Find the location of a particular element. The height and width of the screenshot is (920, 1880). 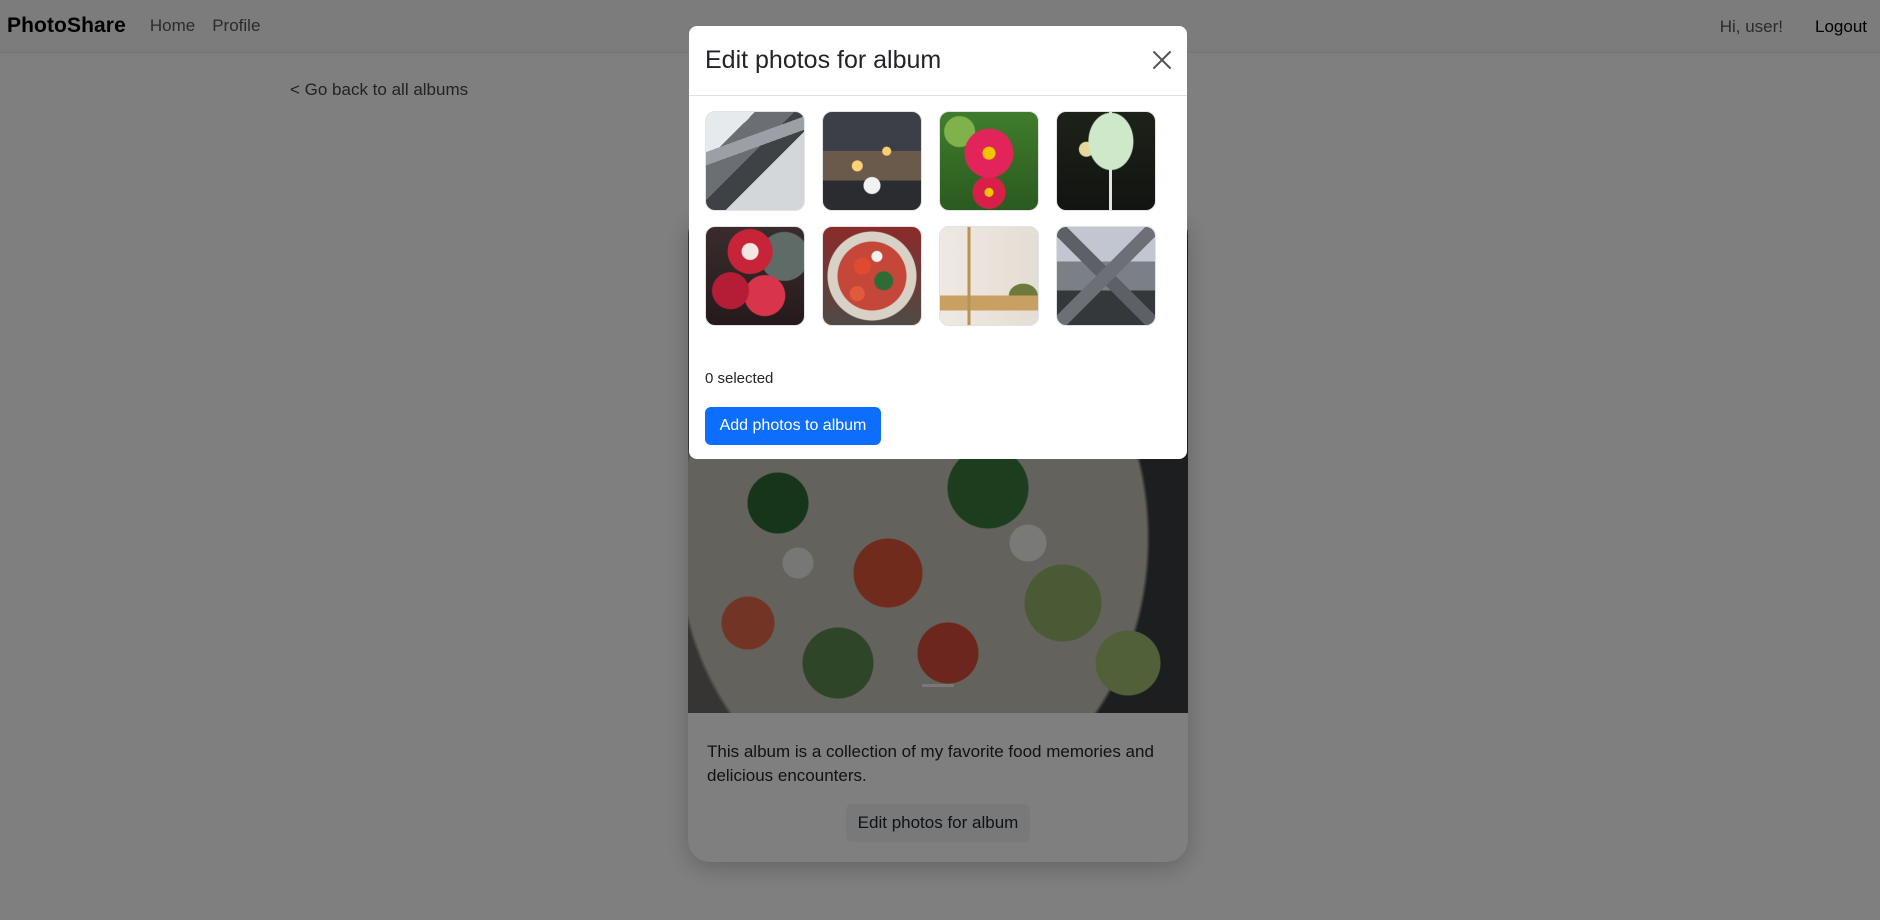

close-icon is located at coordinates (1162, 60).